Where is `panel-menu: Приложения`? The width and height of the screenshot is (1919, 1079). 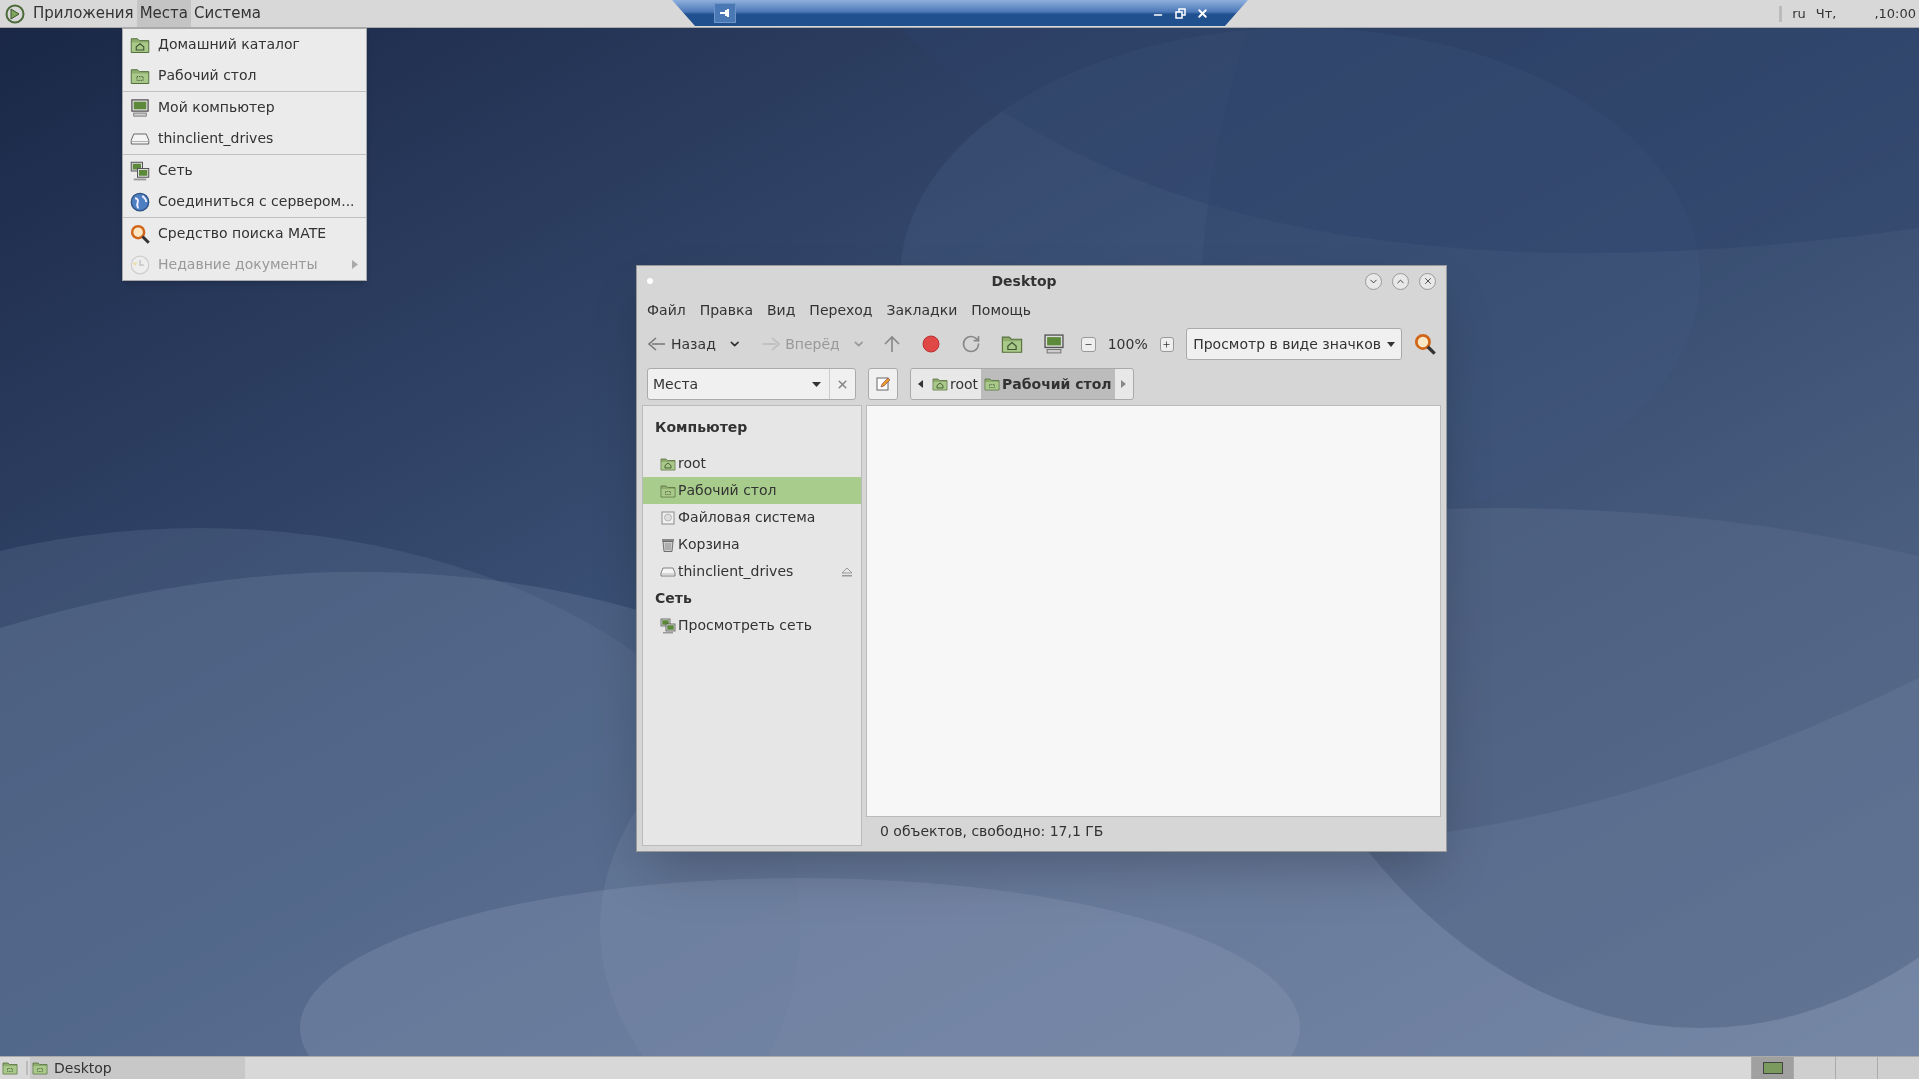 panel-menu: Приложения is located at coordinates (83, 13).